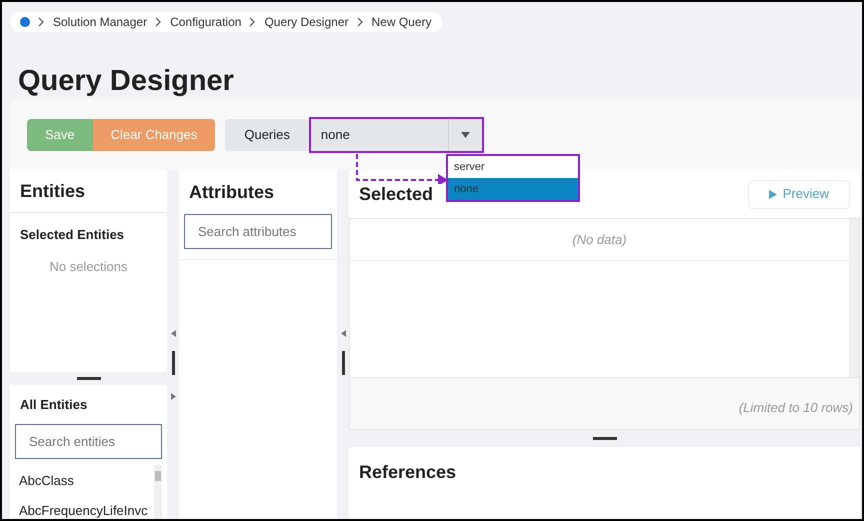 The height and width of the screenshot is (521, 864). What do you see at coordinates (88, 267) in the screenshot?
I see `empty-message: No selections` at bounding box center [88, 267].